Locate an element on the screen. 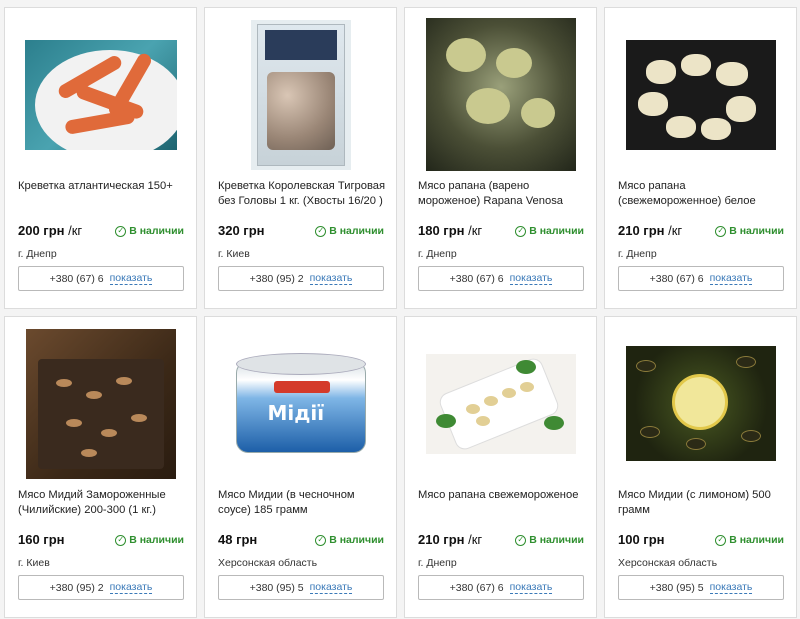 This screenshot has height=619, width=800. listing-price: 100 грн is located at coordinates (641, 539).